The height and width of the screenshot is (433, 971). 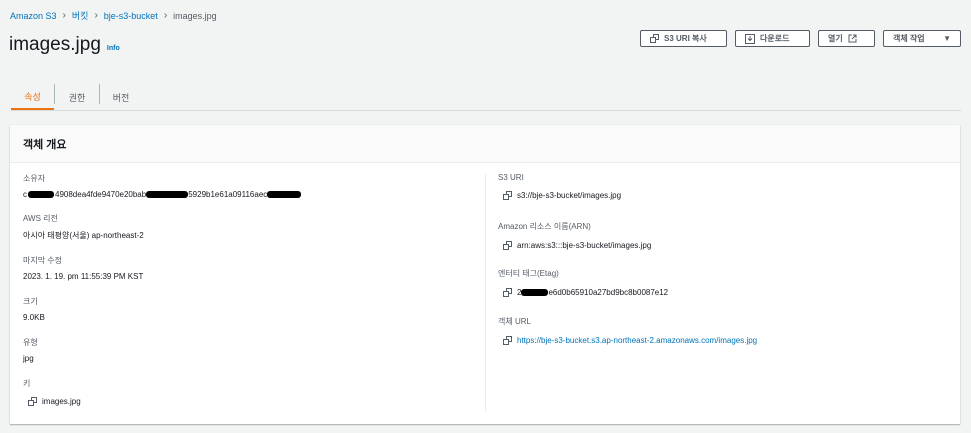 What do you see at coordinates (195, 15) in the screenshot?
I see `breadcrumb-object: images.jpg` at bounding box center [195, 15].